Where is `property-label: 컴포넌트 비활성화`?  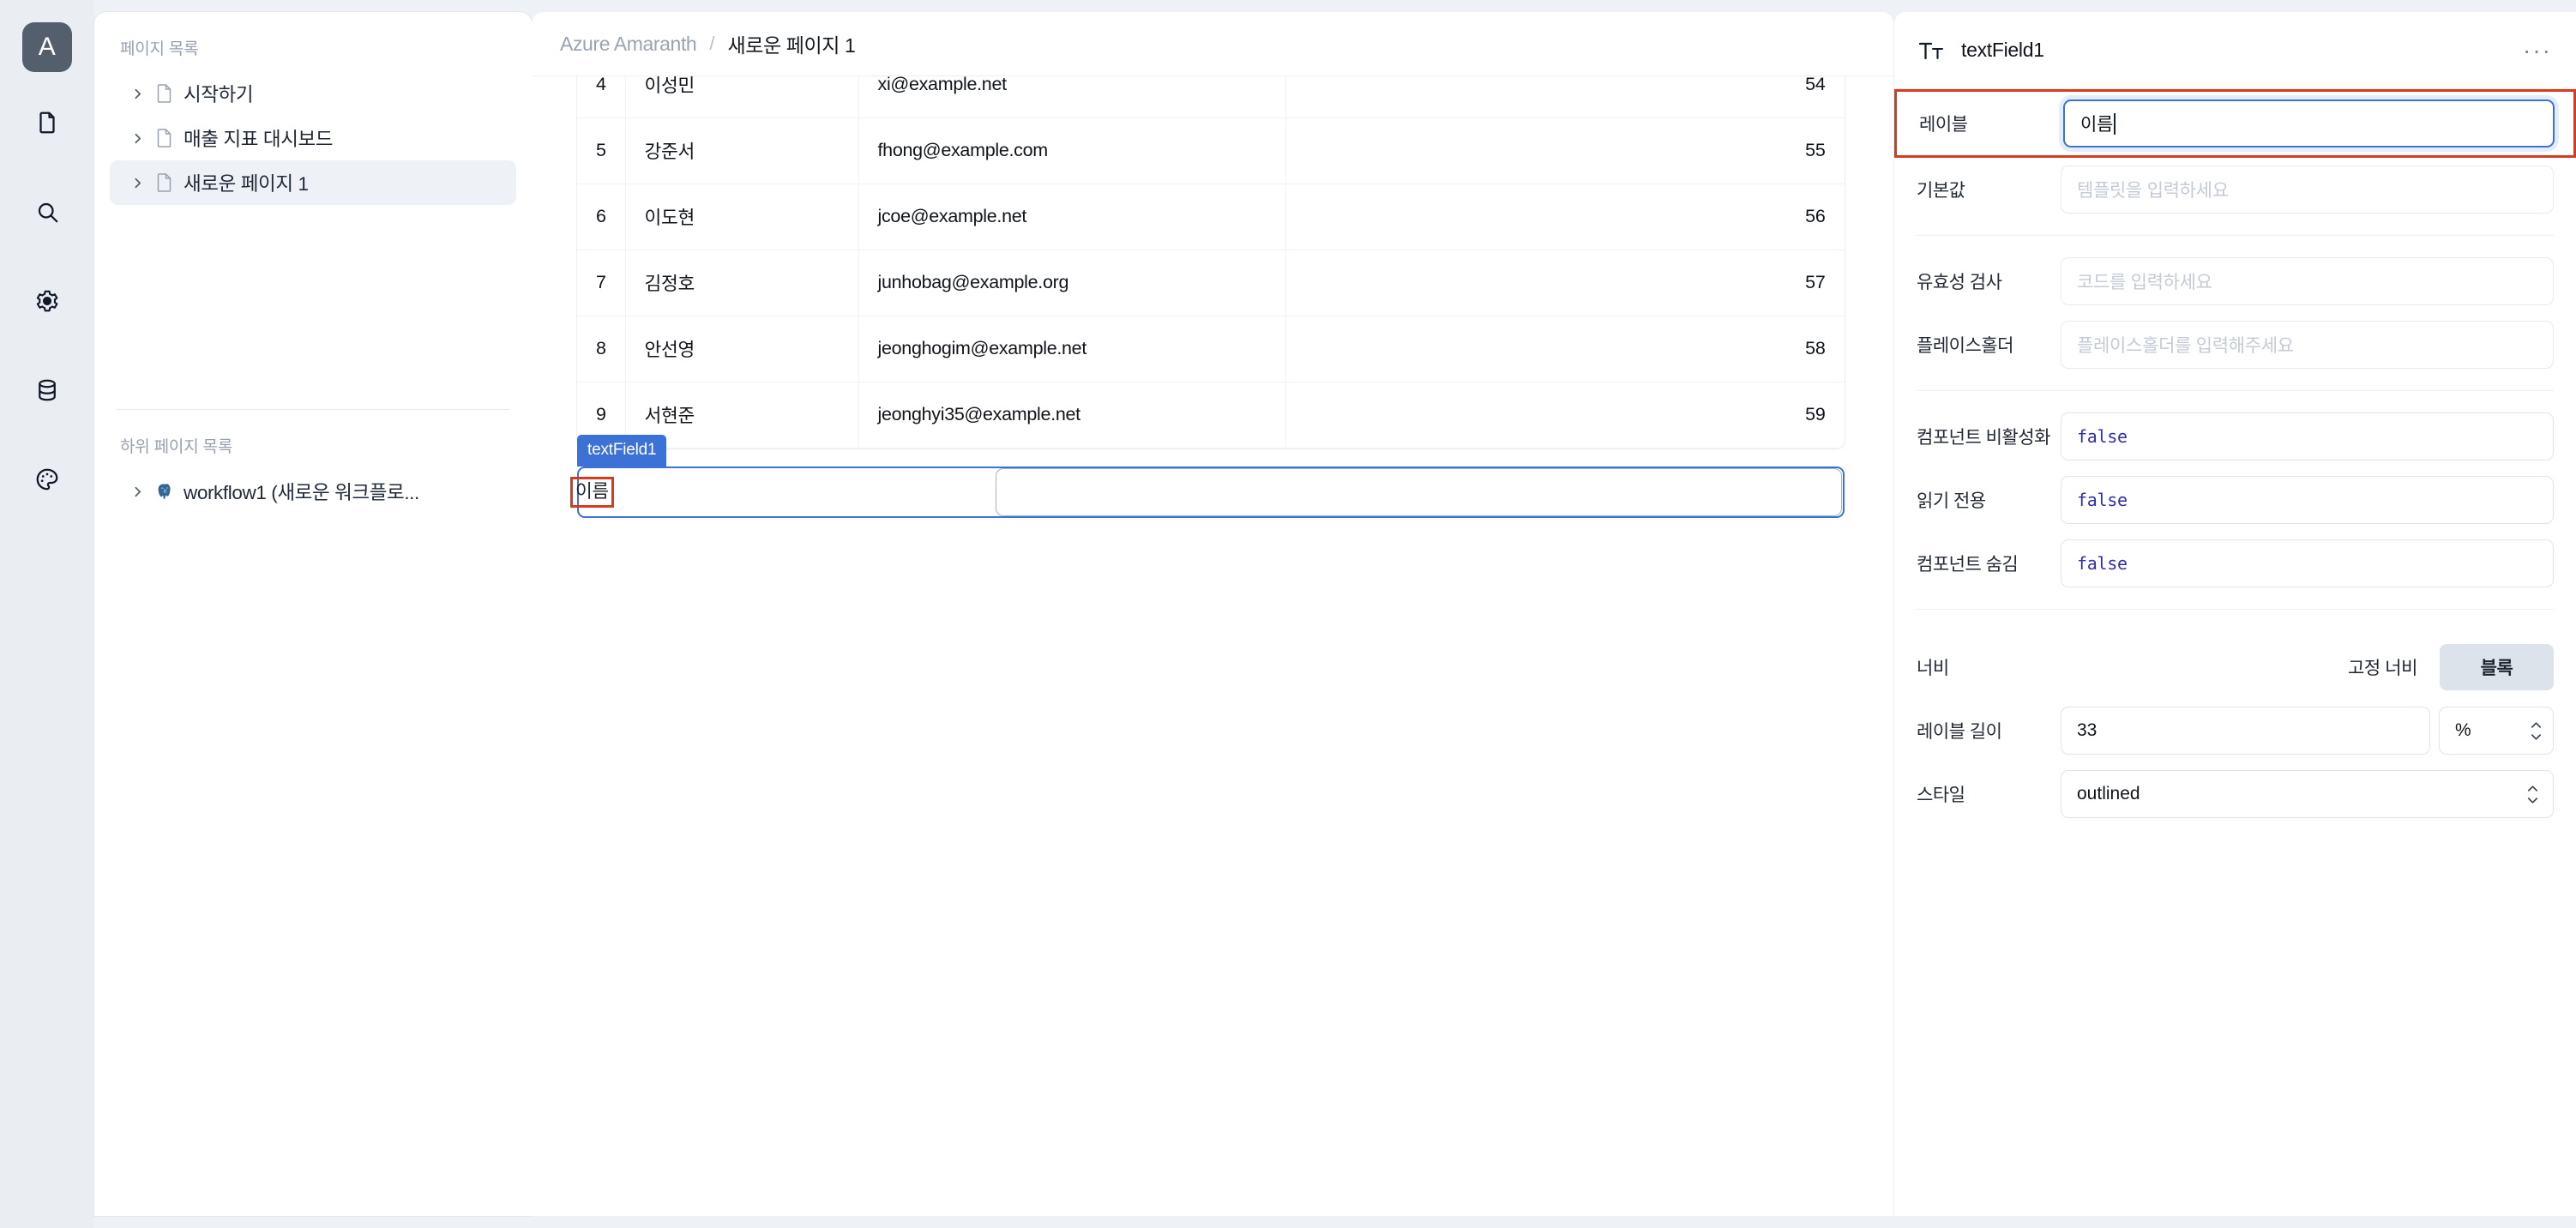 property-label: 컴포넌트 비활성화 is located at coordinates (1984, 438).